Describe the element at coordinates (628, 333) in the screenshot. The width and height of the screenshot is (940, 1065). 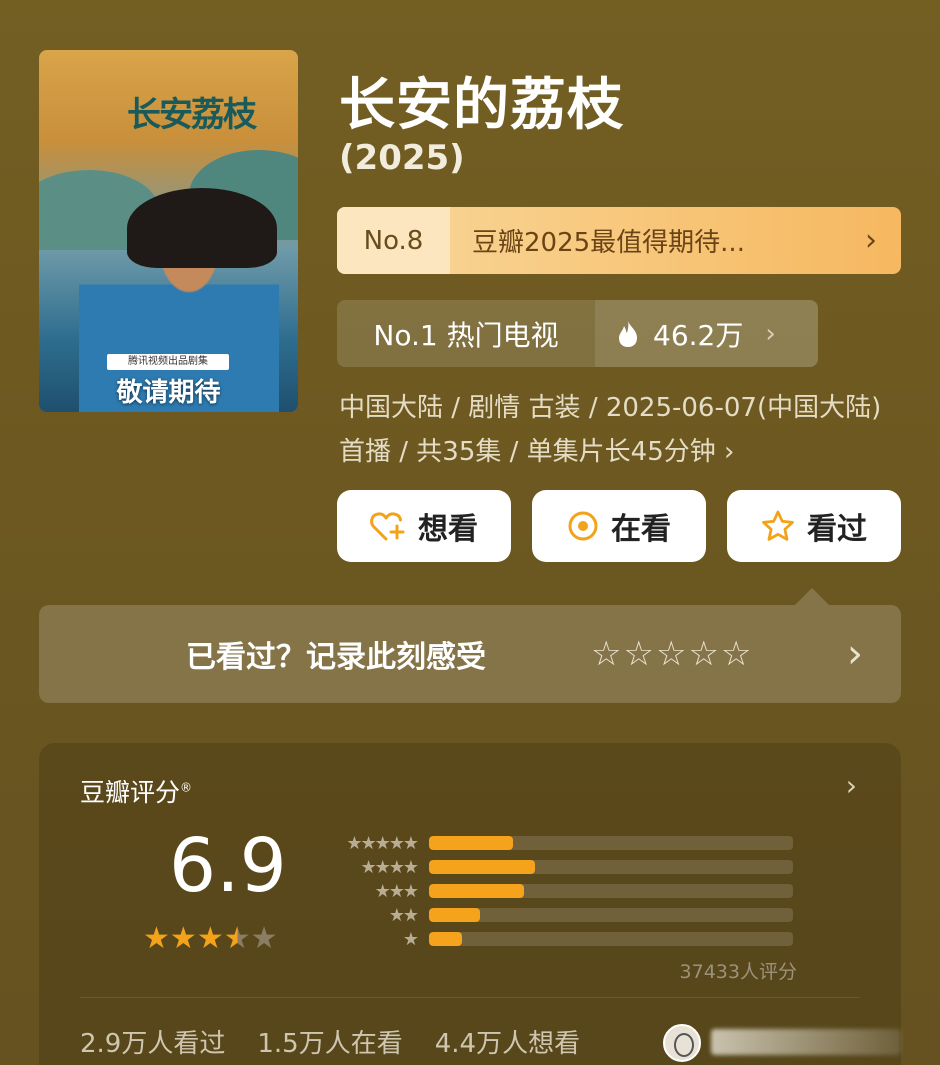
I see `flame-icon` at that location.